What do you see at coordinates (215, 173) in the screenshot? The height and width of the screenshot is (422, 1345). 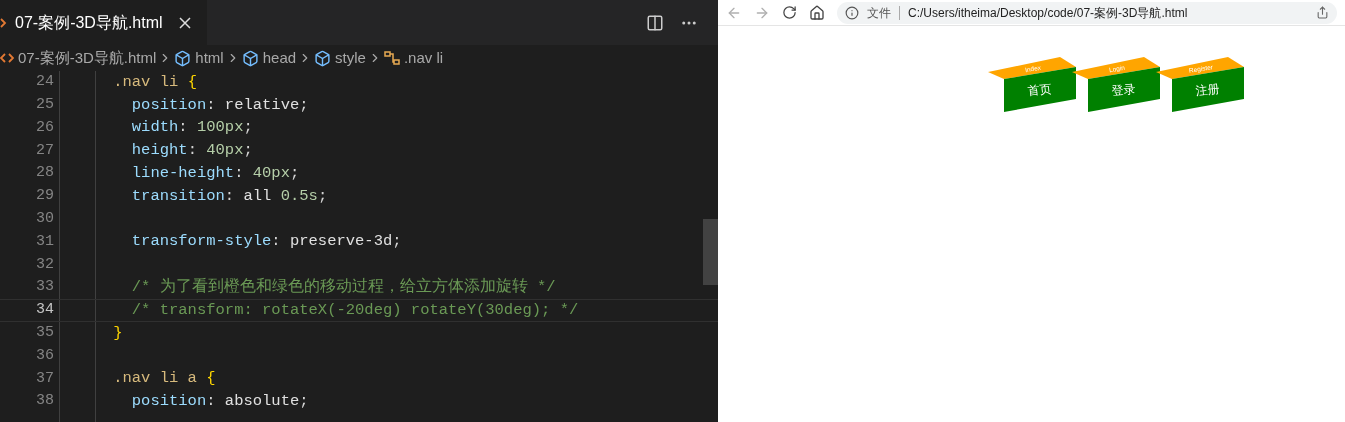 I see `code-line: line-height: 40px;` at bounding box center [215, 173].